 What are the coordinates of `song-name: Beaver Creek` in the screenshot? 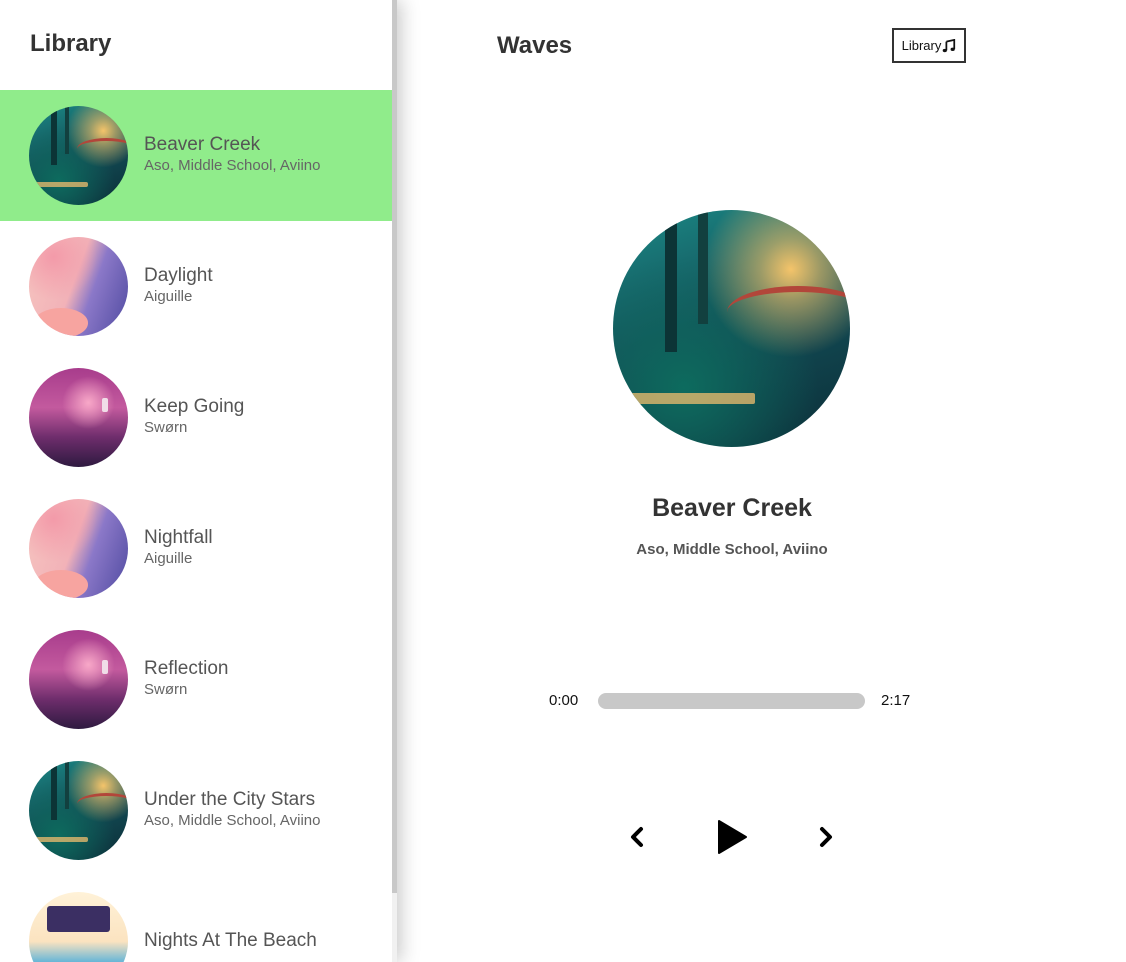 It's located at (202, 144).